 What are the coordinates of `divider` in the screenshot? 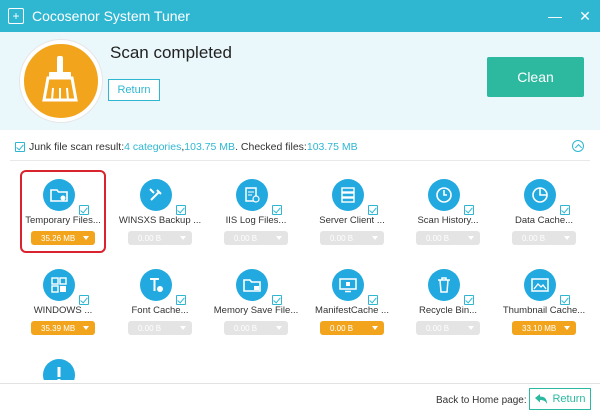 It's located at (300, 160).